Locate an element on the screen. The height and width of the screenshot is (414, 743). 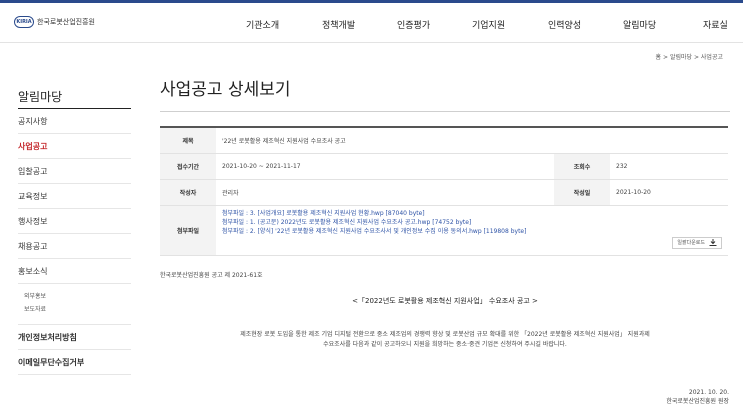
date-label: 작성일 is located at coordinates (582, 192).